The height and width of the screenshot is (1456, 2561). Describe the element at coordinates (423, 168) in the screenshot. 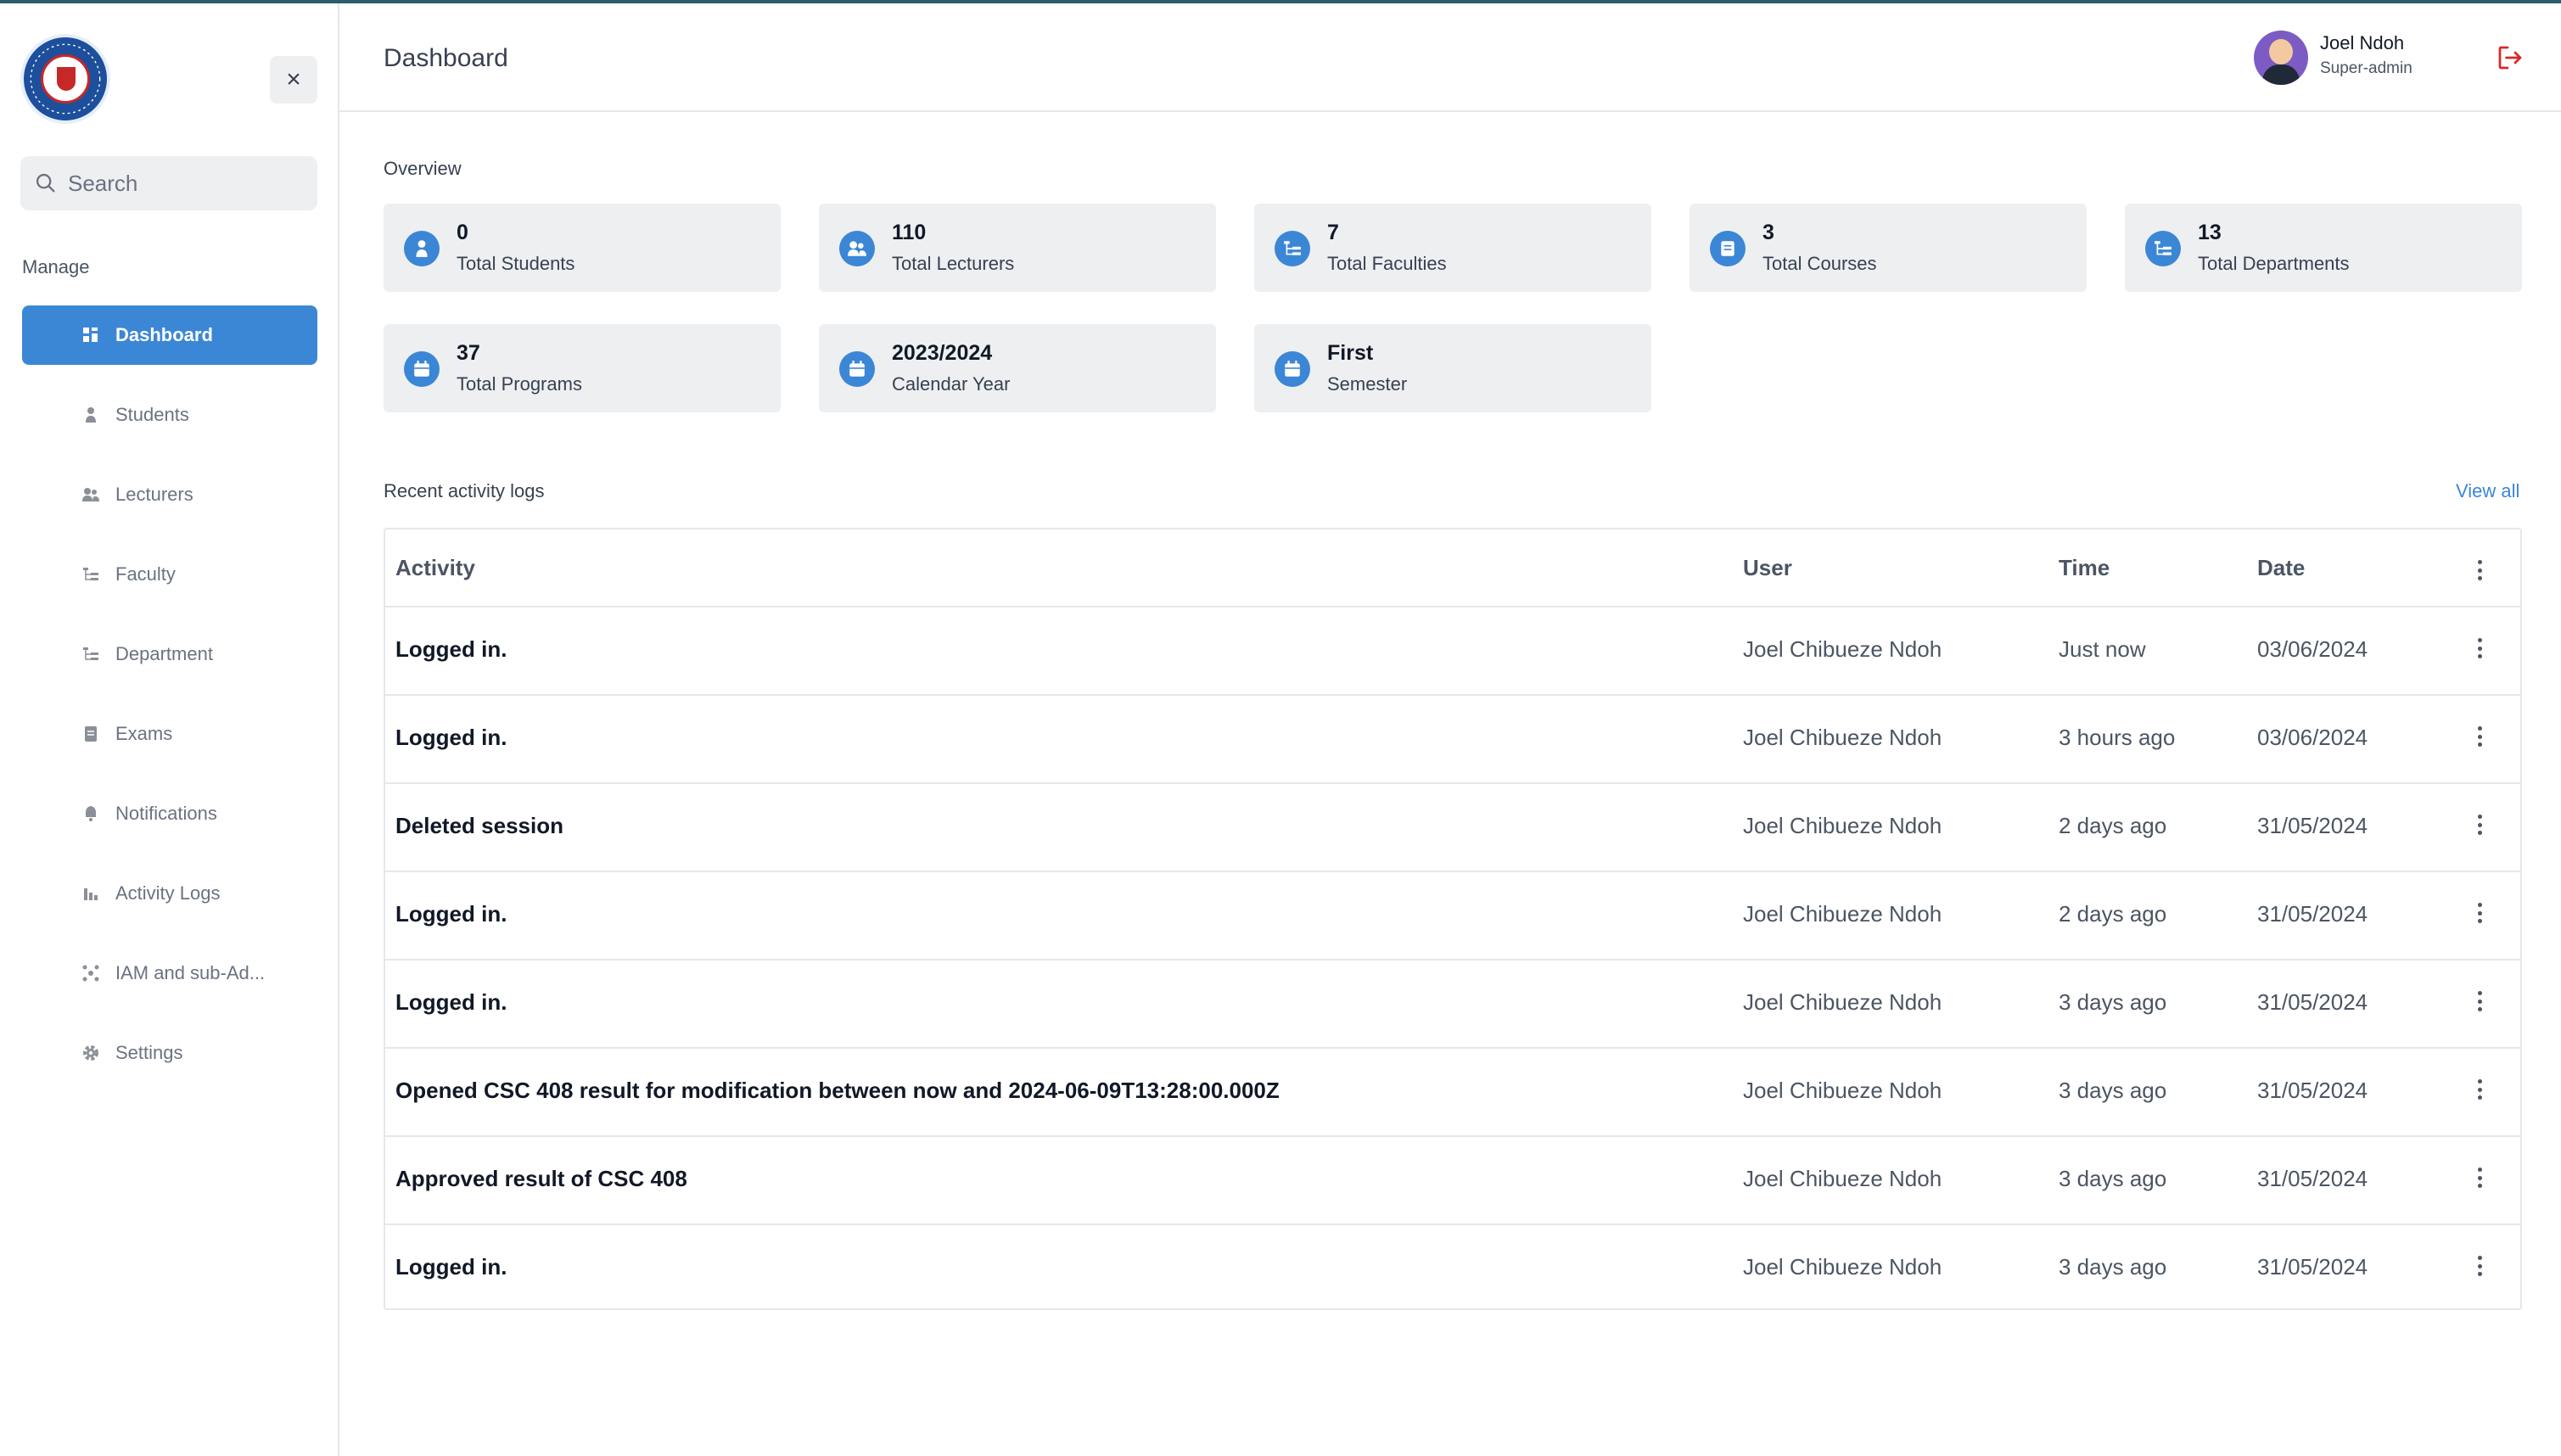

I see `overview-label: Overview` at that location.